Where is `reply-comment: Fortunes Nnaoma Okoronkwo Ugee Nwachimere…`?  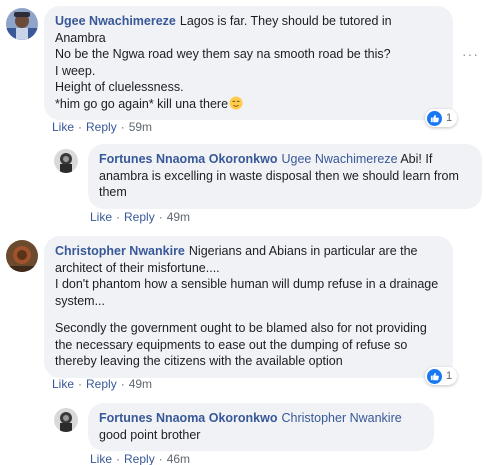
reply-comment: Fortunes Nnaoma Okoronkwo Ugee Nwachimere… is located at coordinates (268, 176).